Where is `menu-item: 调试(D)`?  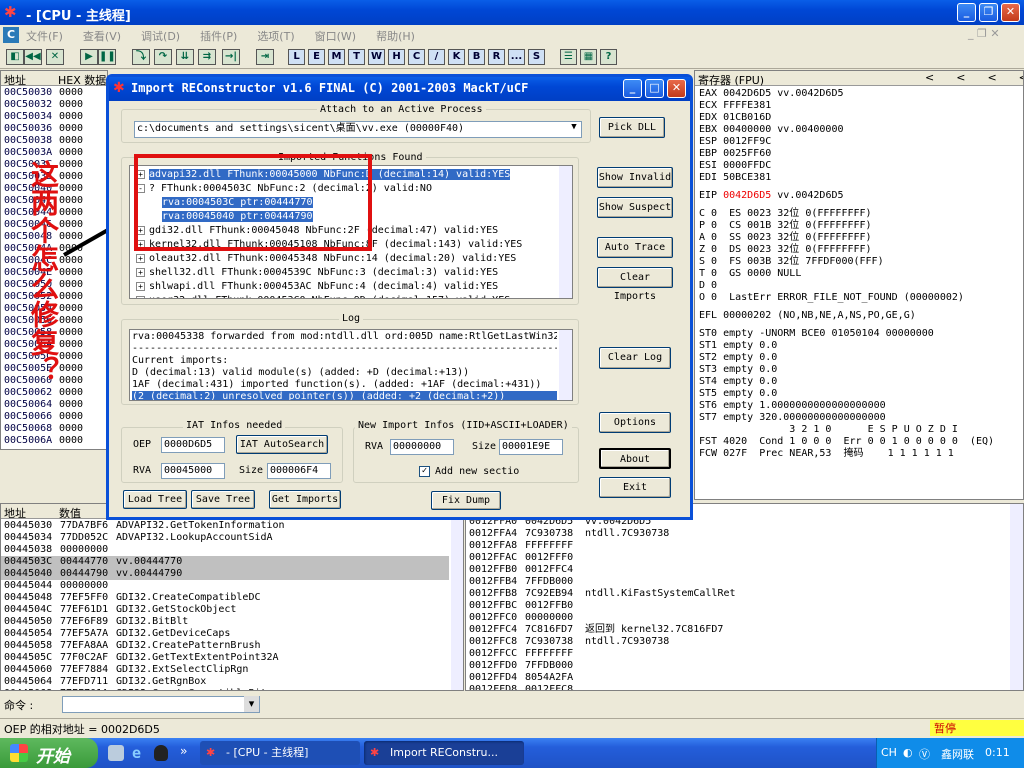
menu-item: 调试(D) is located at coordinates (160, 36).